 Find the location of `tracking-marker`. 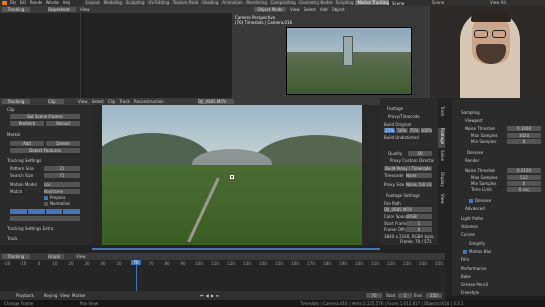

tracking-marker is located at coordinates (232, 177).